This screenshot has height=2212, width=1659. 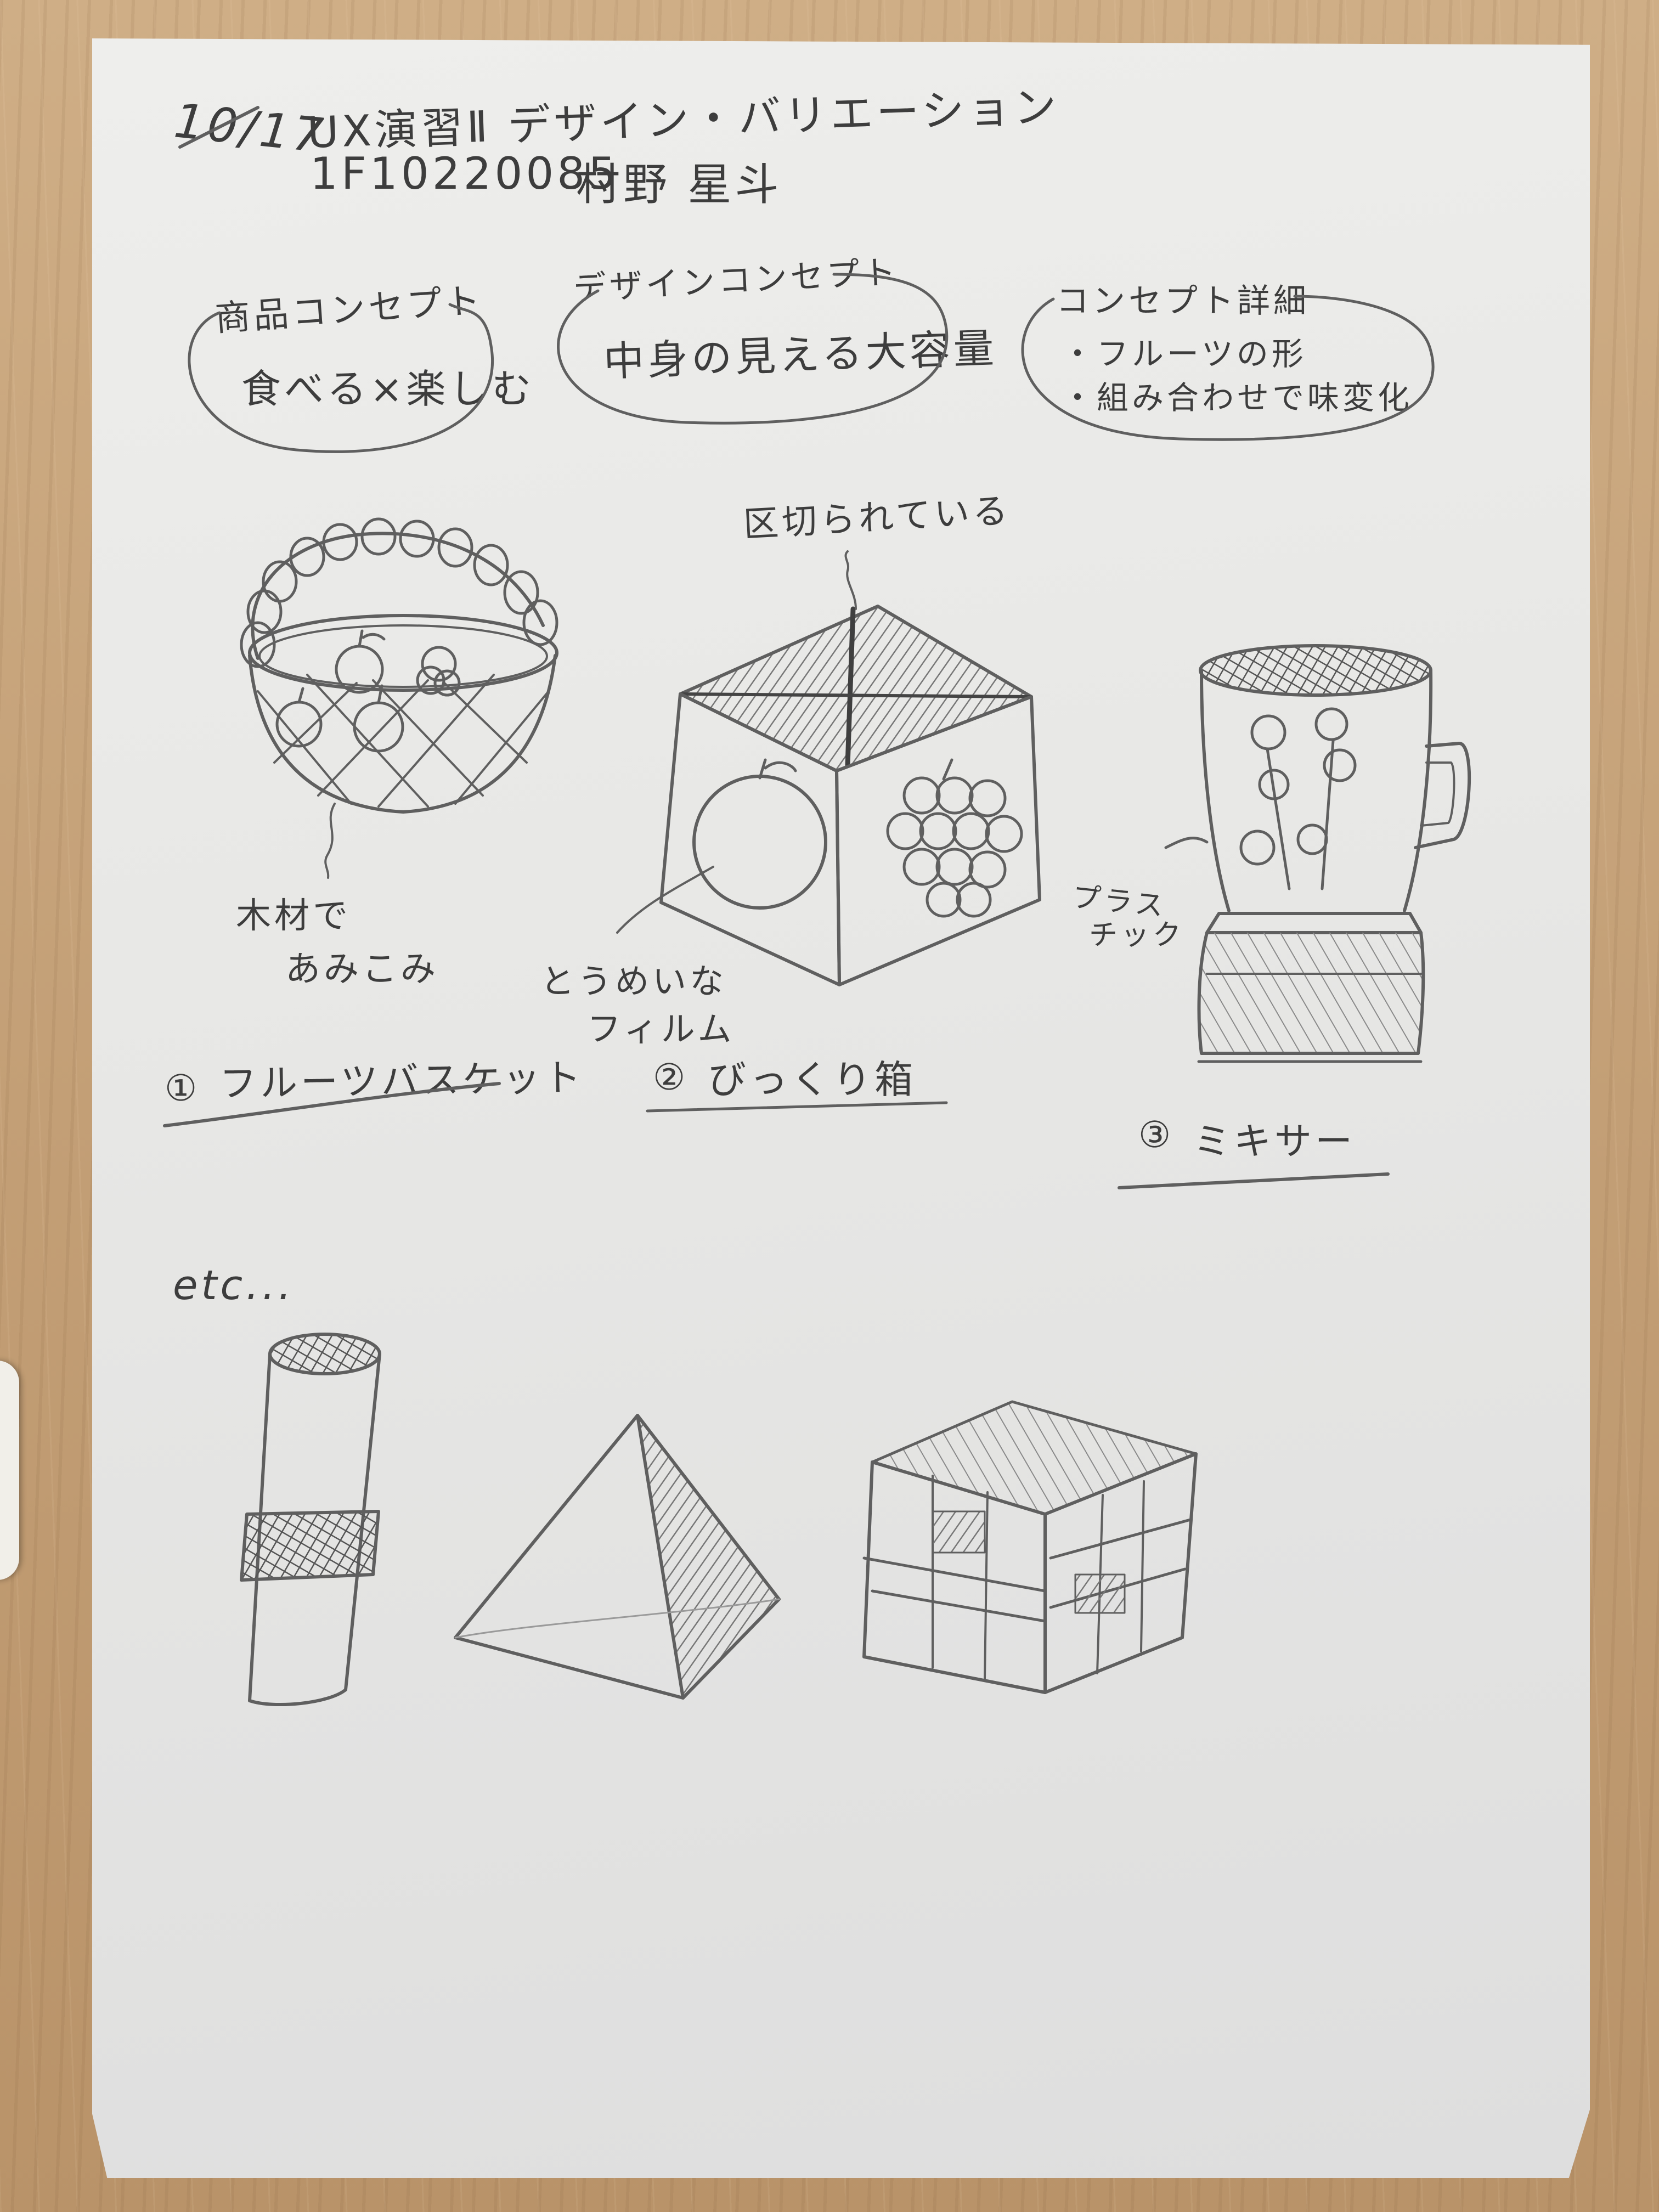 I want to click on fruit-basket-sketch, so click(x=399, y=698).